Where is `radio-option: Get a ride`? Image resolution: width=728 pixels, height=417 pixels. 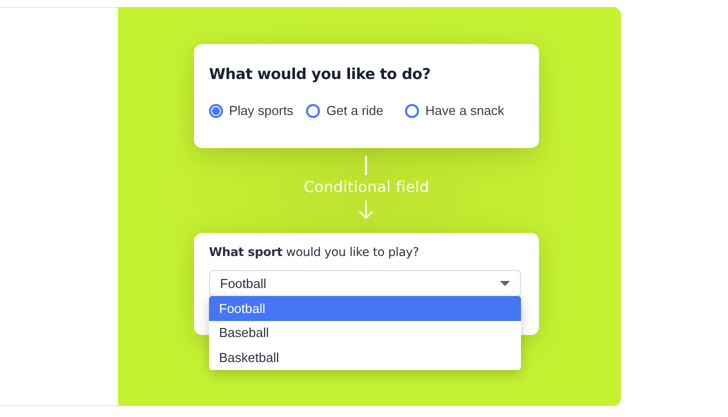 radio-option: Get a ride is located at coordinates (345, 110).